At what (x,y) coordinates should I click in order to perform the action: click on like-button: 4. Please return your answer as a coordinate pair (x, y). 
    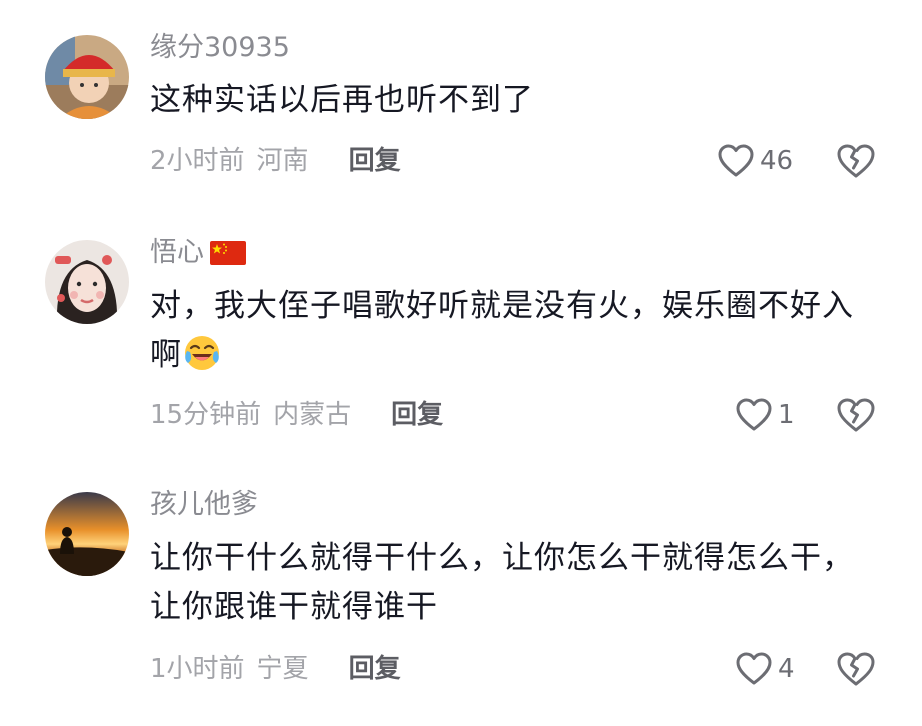
    Looking at the image, I should click on (765, 669).